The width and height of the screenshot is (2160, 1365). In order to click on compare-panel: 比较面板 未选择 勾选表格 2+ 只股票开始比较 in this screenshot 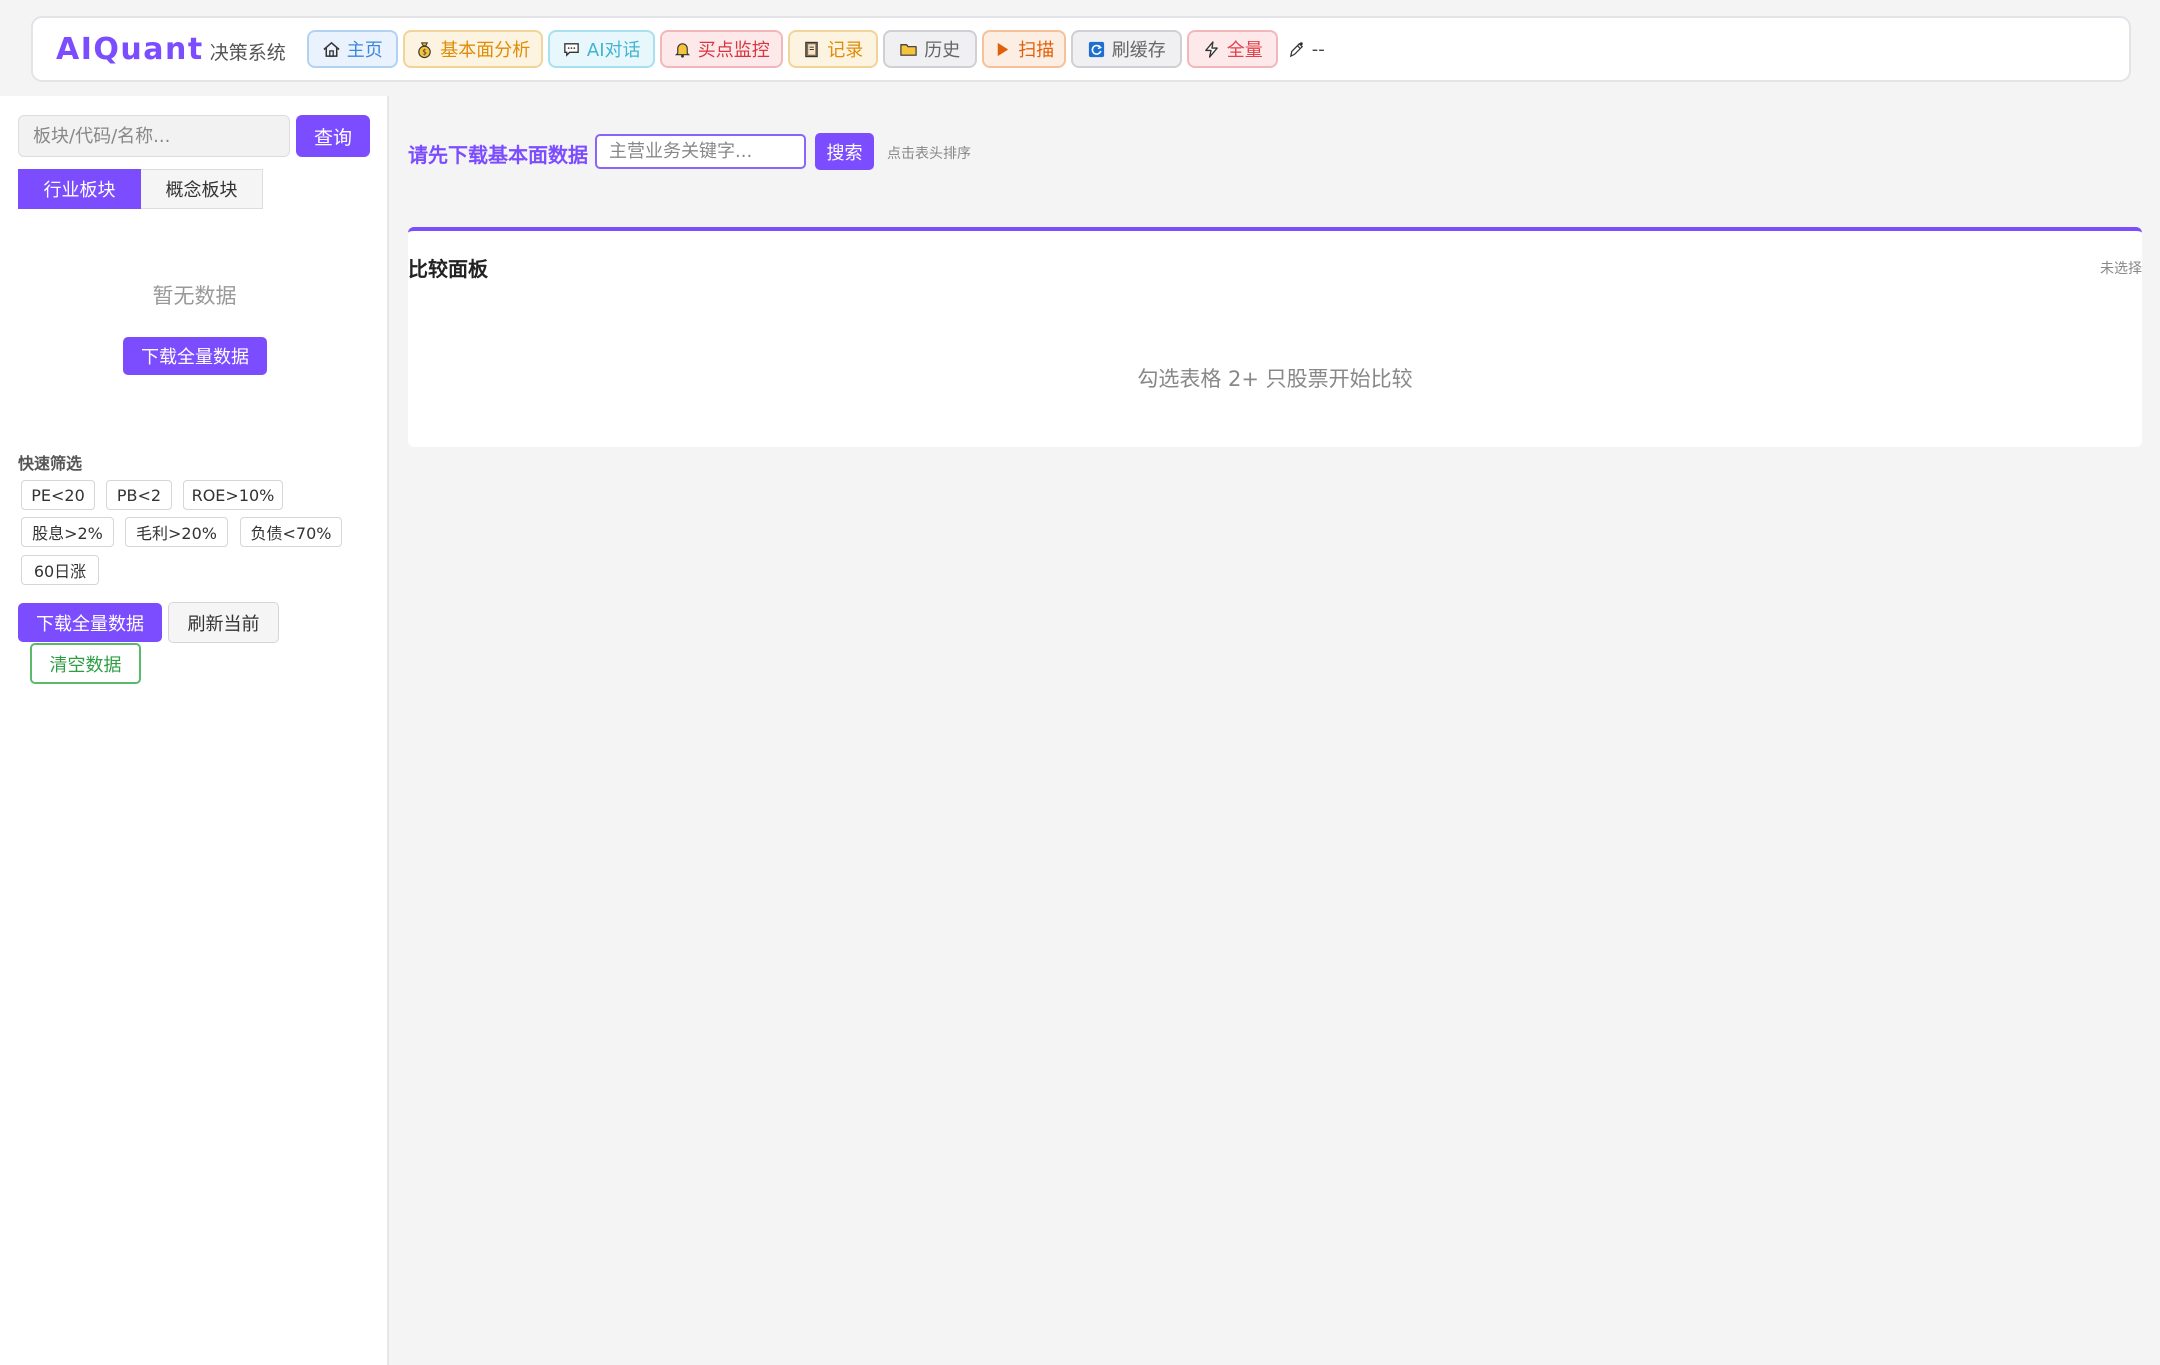, I will do `click(1275, 337)`.